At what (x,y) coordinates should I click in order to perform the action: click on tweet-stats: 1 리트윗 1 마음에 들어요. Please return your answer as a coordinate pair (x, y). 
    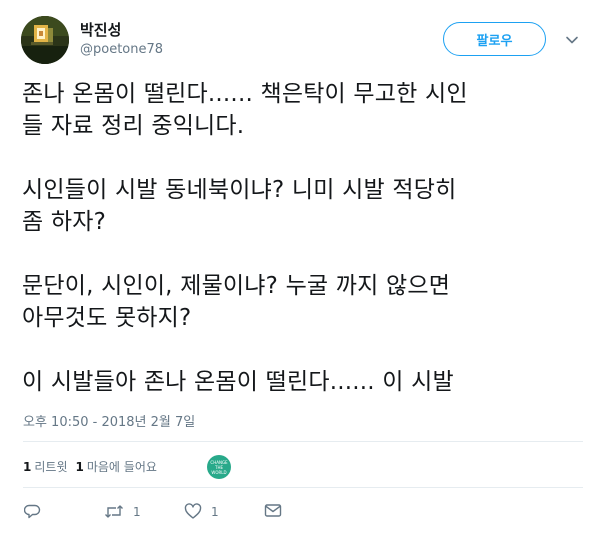
    Looking at the image, I should click on (94, 466).